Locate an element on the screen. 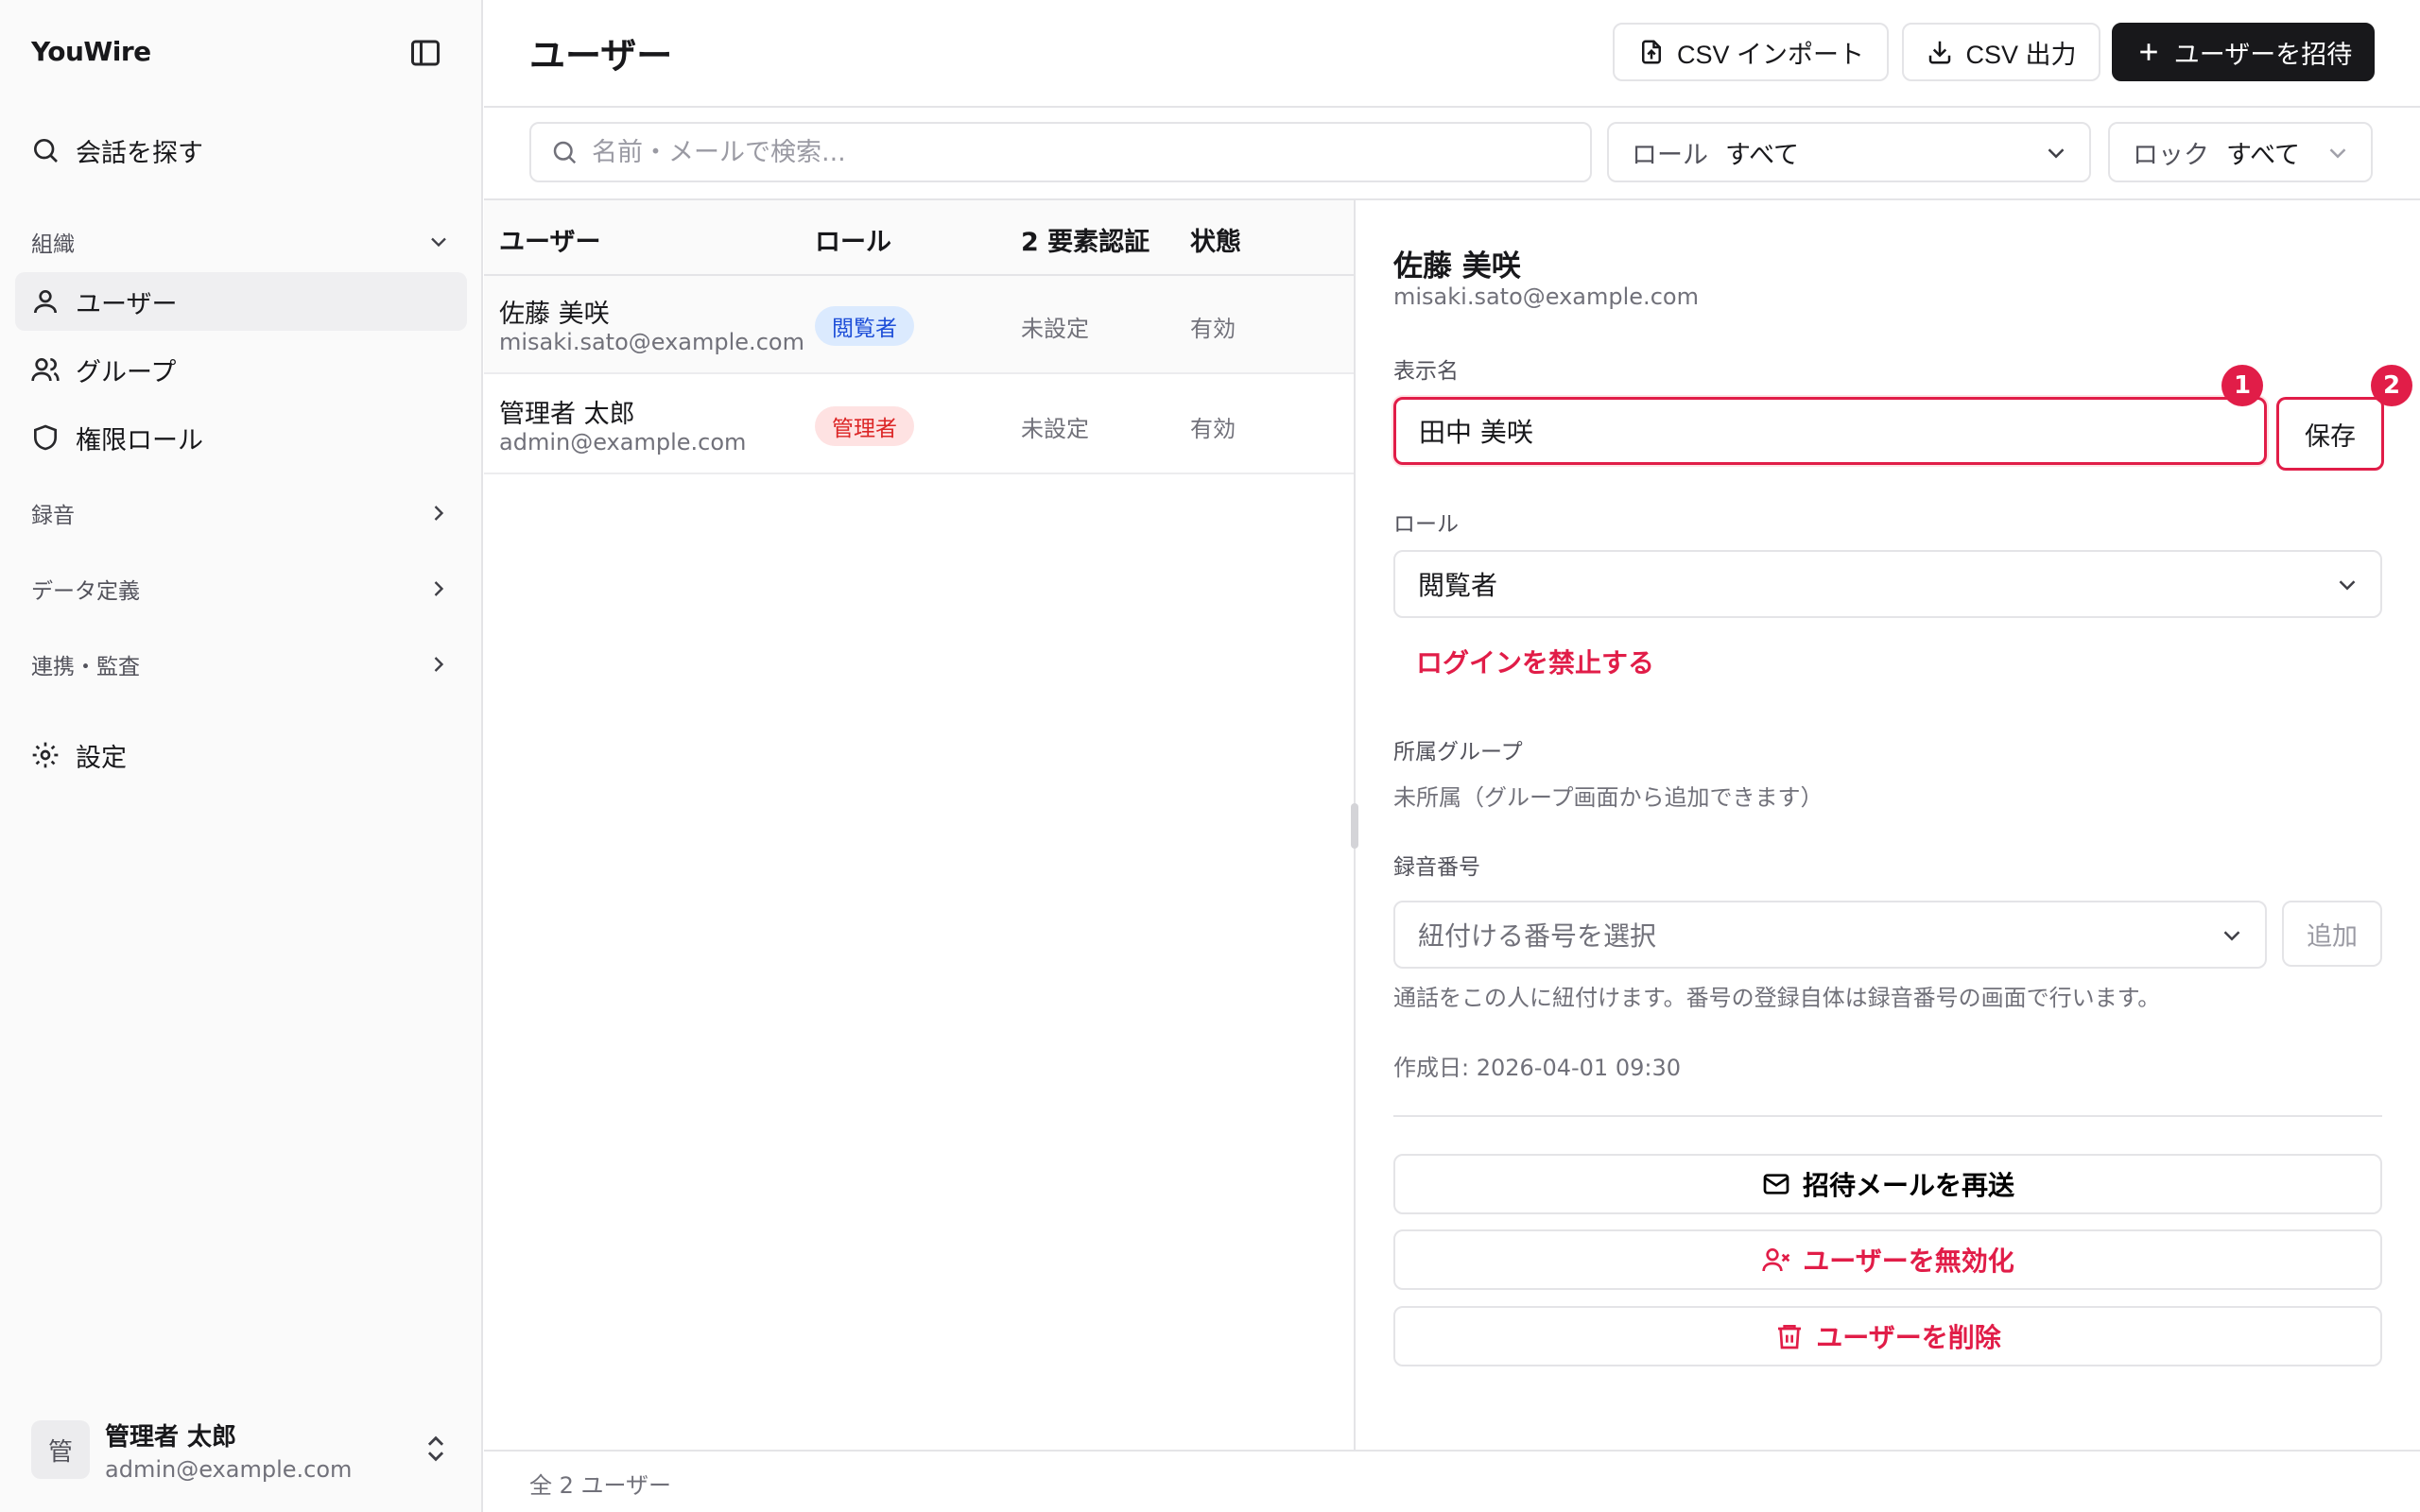  mail-icon is located at coordinates (1776, 1184).